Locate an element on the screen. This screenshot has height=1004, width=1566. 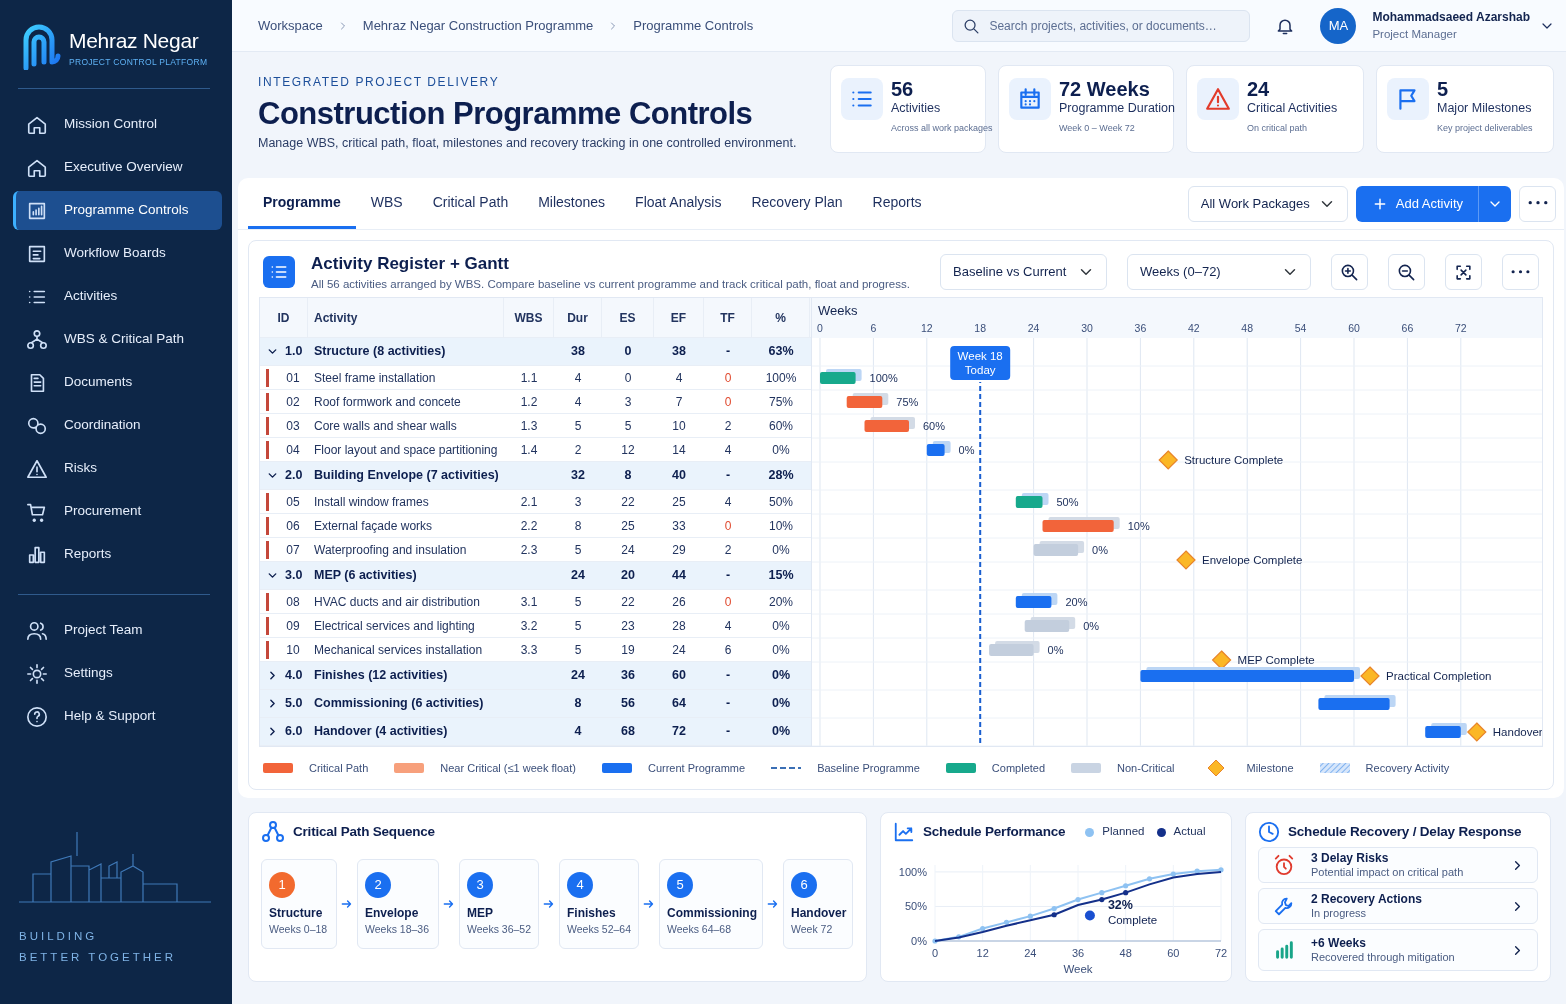
tab: Milestones is located at coordinates (572, 203).